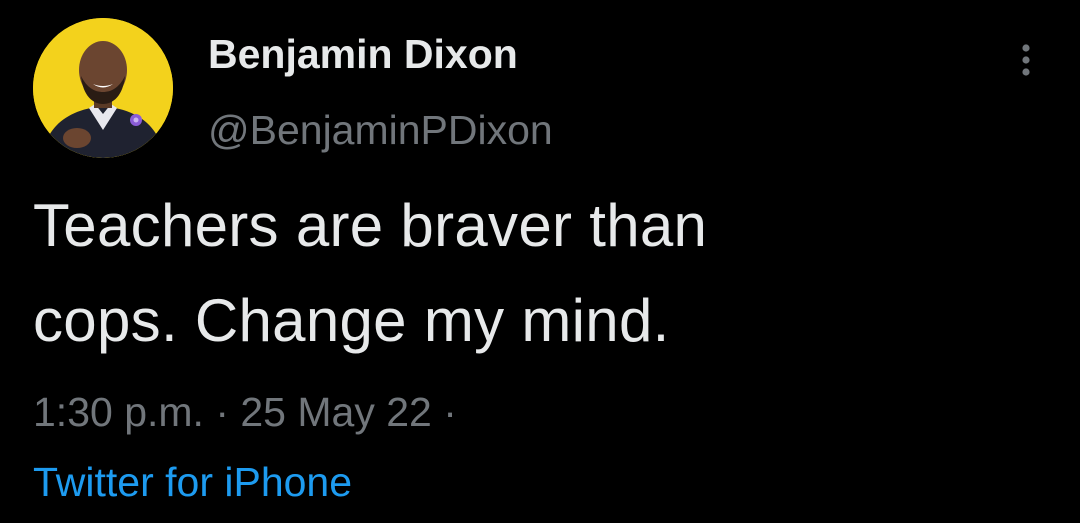  I want to click on author-display-name: Benjamin Dixon, so click(363, 54).